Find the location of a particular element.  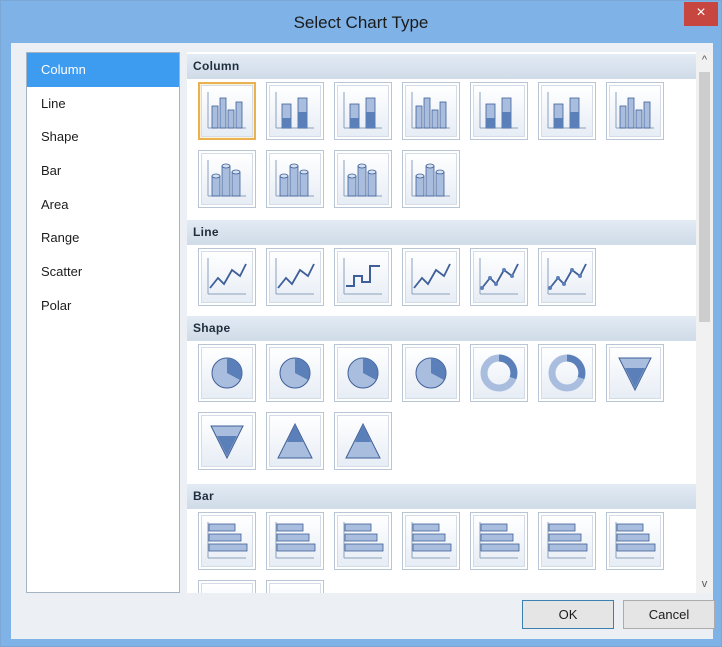

pyramid-glyph is located at coordinates (295, 440).